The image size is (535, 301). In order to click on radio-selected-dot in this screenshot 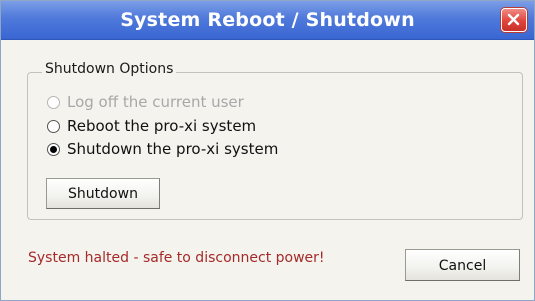, I will do `click(53, 149)`.